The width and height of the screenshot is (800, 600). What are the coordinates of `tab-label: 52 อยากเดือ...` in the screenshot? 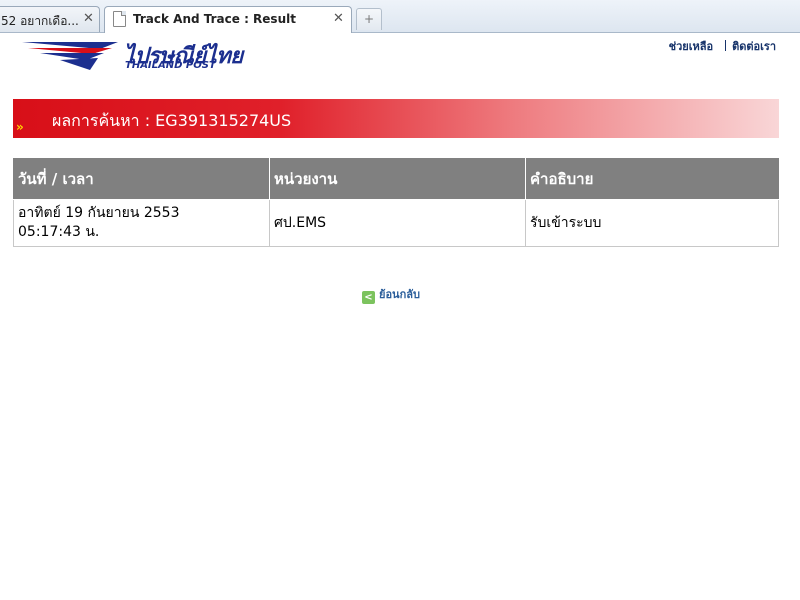 It's located at (40, 21).